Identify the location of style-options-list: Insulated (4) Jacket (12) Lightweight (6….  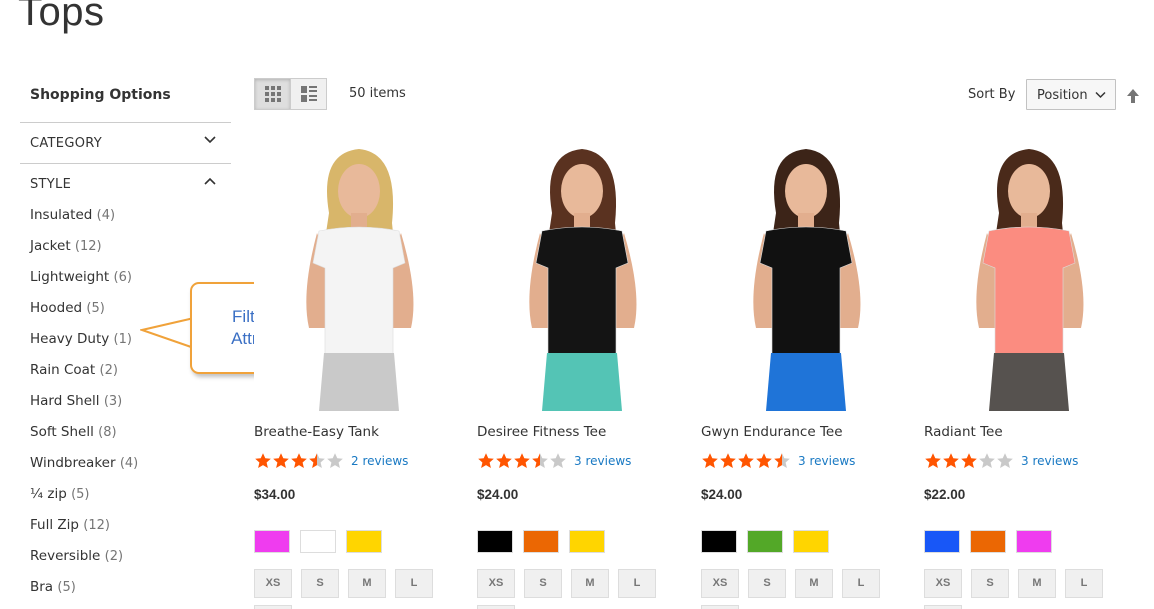
(125, 403).